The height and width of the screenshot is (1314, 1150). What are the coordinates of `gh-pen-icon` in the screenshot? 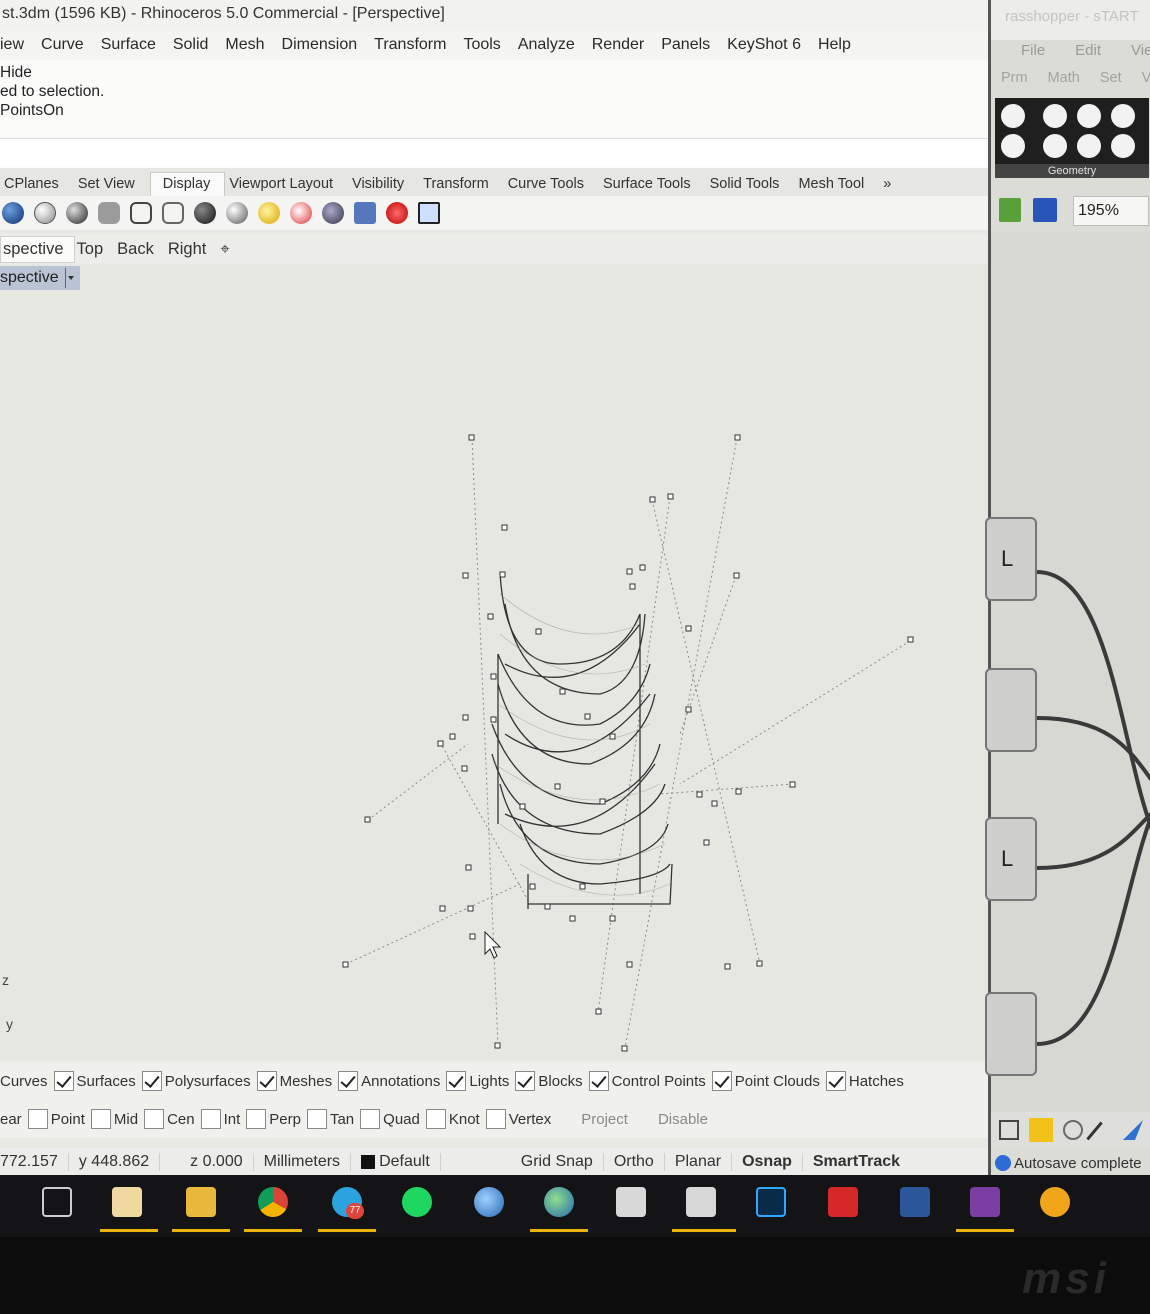 It's located at (1094, 1131).